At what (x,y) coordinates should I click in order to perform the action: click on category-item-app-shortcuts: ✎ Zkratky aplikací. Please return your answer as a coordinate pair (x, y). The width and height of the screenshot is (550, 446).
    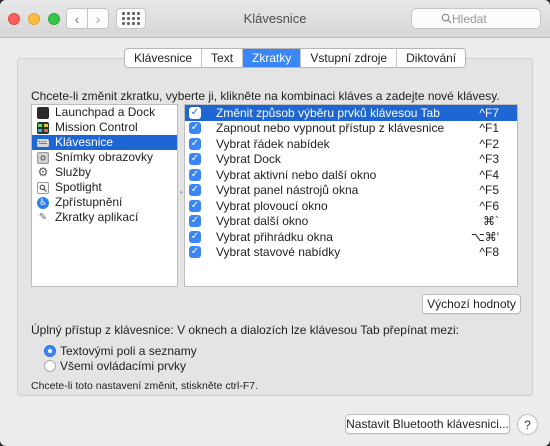
    Looking at the image, I should click on (104, 217).